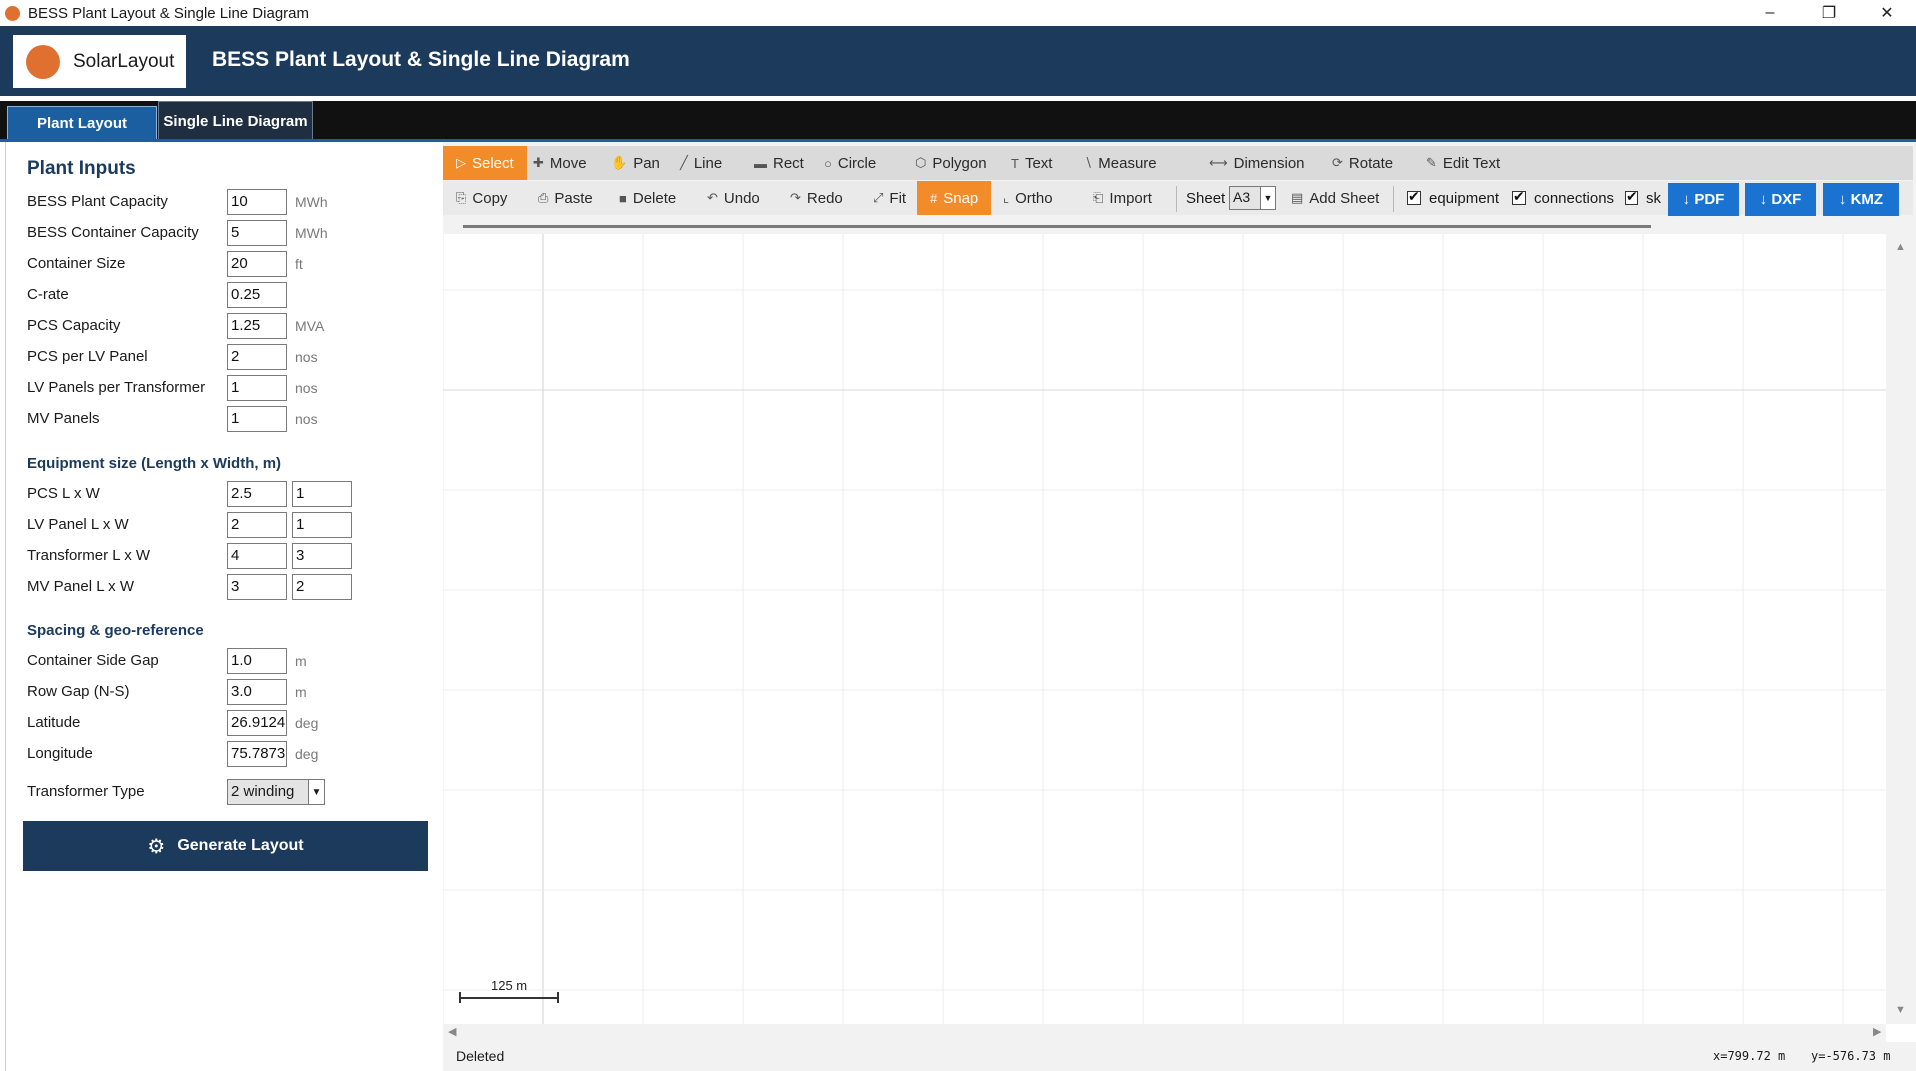 This screenshot has height=1071, width=1916. Describe the element at coordinates (461, 162) in the screenshot. I see `select-icon: ▷` at that location.